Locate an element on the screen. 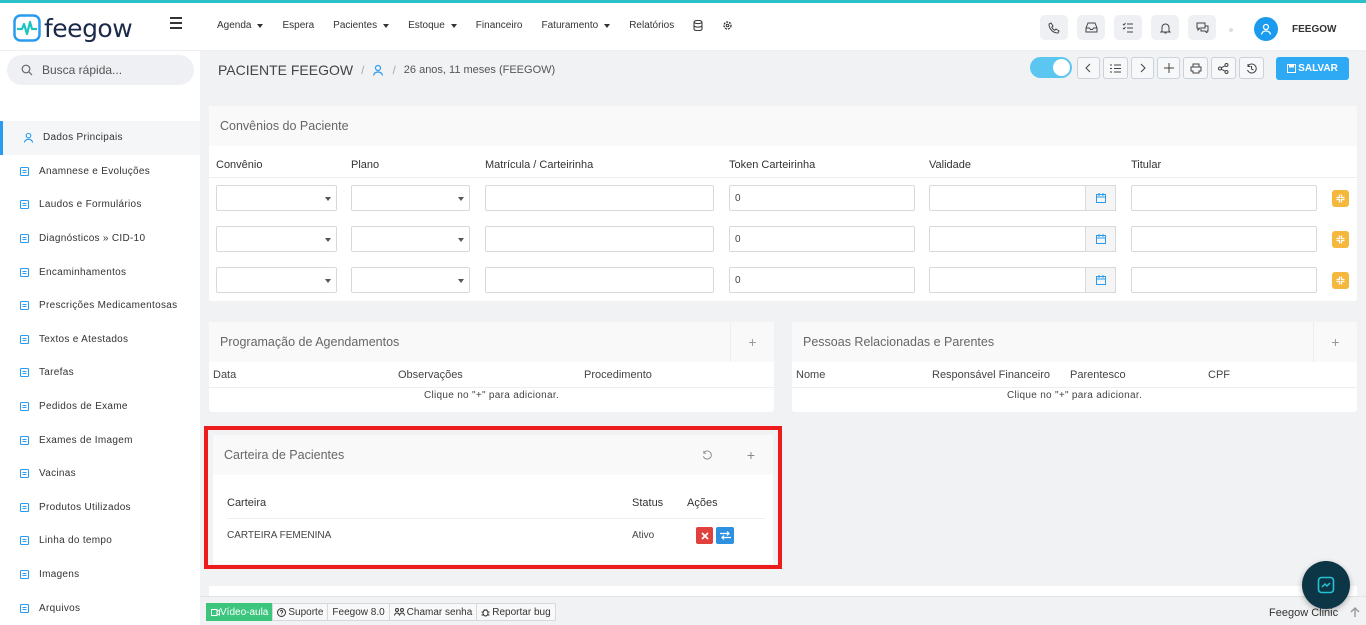  hamburger-menu-icon is located at coordinates (176, 23).